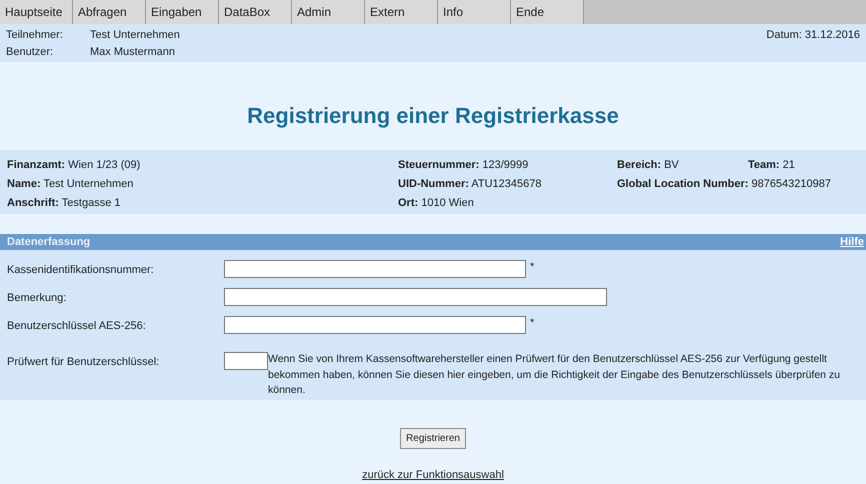 The image size is (866, 484). What do you see at coordinates (30, 52) in the screenshot?
I see `header-label: Benutzer:` at bounding box center [30, 52].